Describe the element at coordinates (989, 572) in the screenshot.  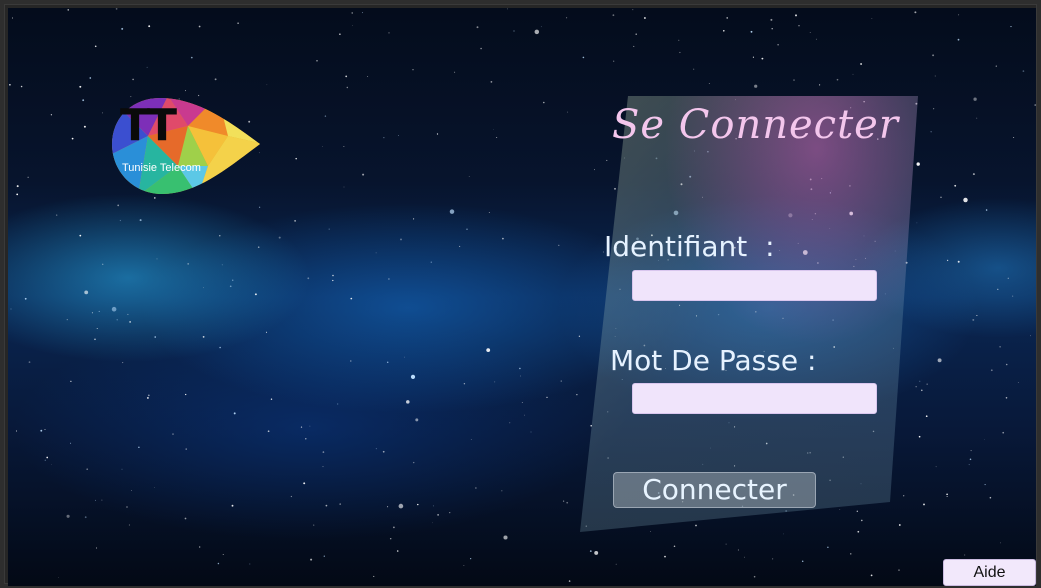
I see `help-button: Aide` at that location.